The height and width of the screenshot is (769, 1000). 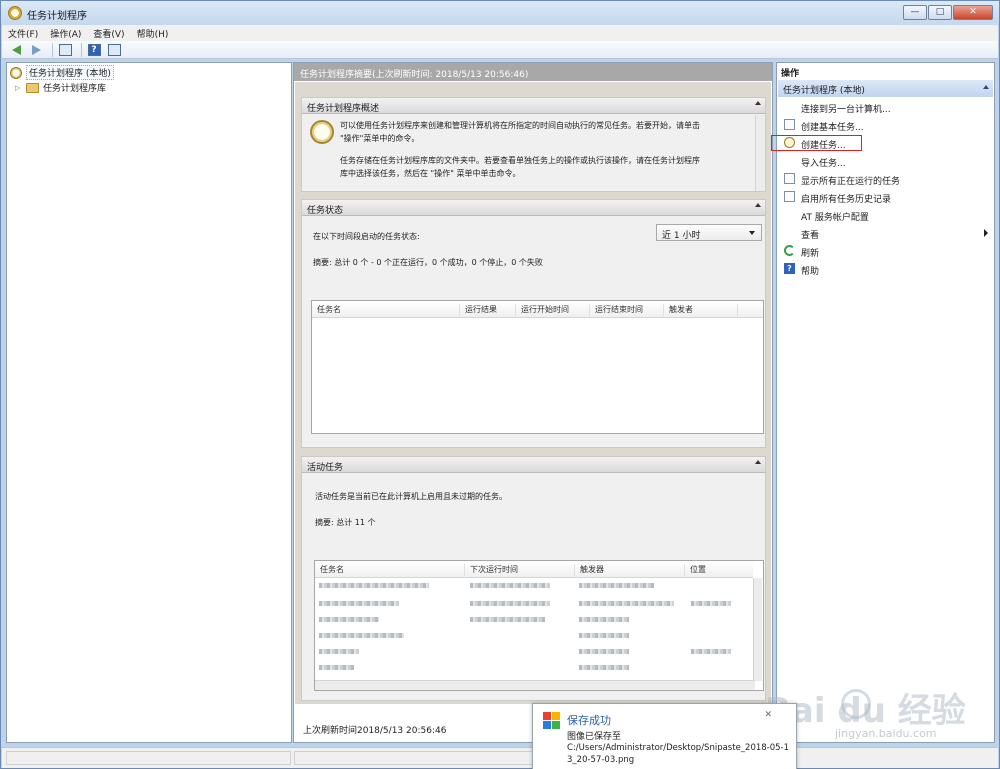 What do you see at coordinates (709, 232) in the screenshot?
I see `period-select: 近 1 小时` at bounding box center [709, 232].